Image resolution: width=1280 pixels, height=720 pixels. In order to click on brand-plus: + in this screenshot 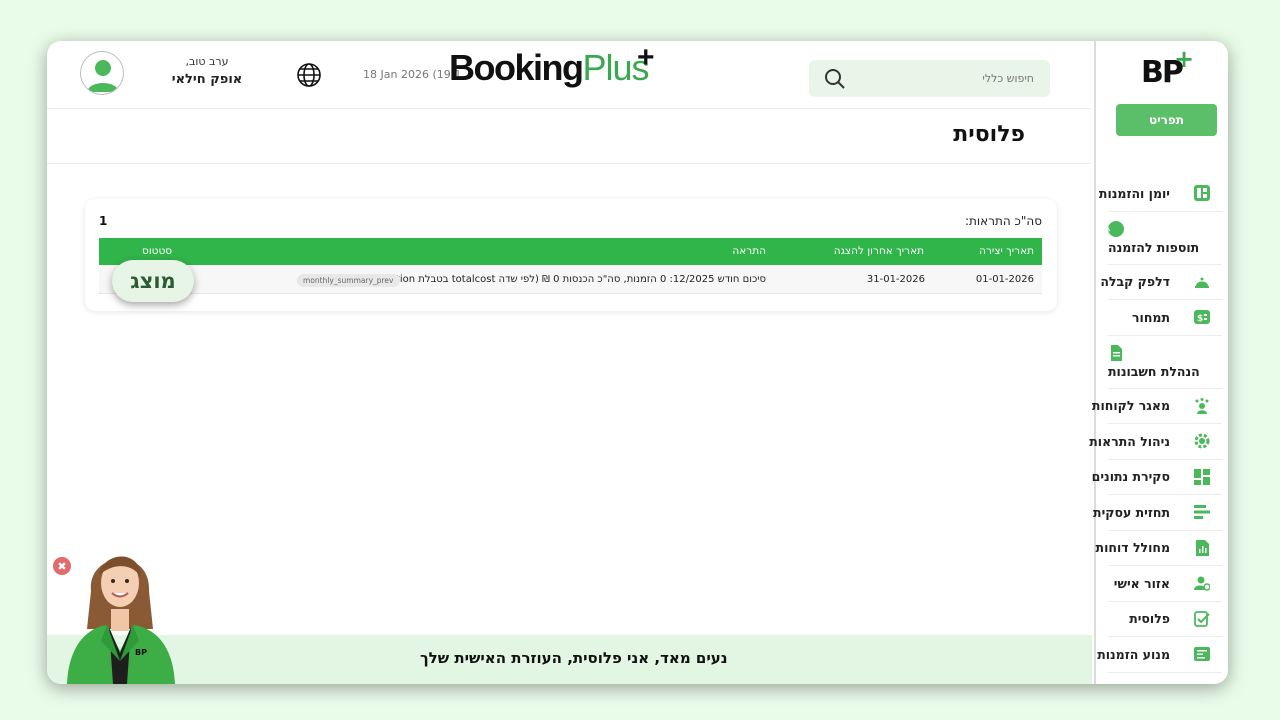, I will do `click(646, 57)`.